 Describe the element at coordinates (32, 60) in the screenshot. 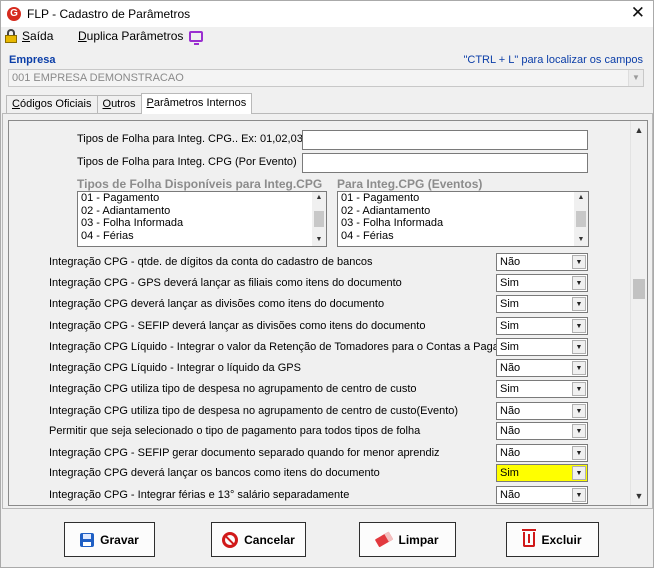

I see `empresa-label: Empresa` at that location.